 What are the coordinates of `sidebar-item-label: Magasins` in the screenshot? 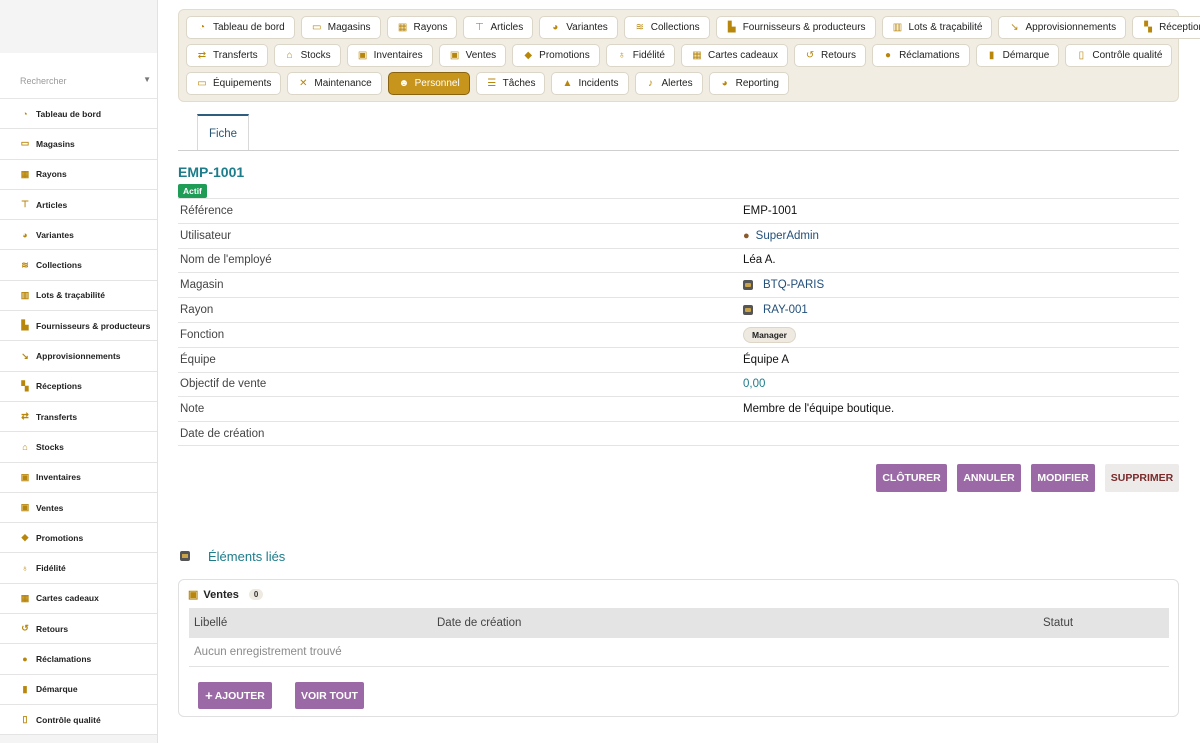 It's located at (55, 143).